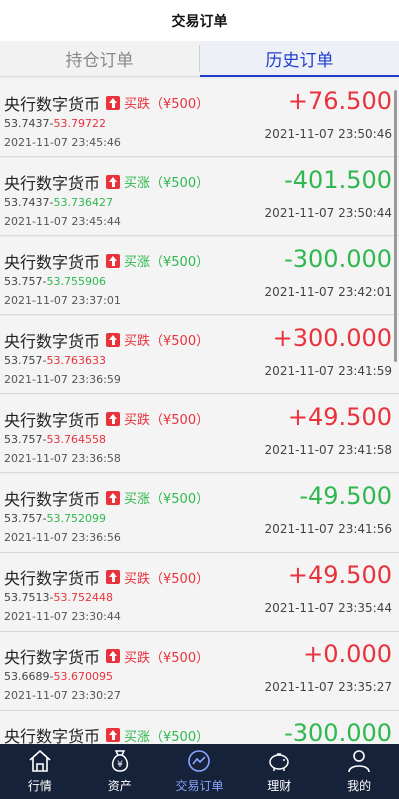 Image resolution: width=399 pixels, height=799 pixels. What do you see at coordinates (328, 449) in the screenshot?
I see `close-time: 2021-11-07 23:41:58` at bounding box center [328, 449].